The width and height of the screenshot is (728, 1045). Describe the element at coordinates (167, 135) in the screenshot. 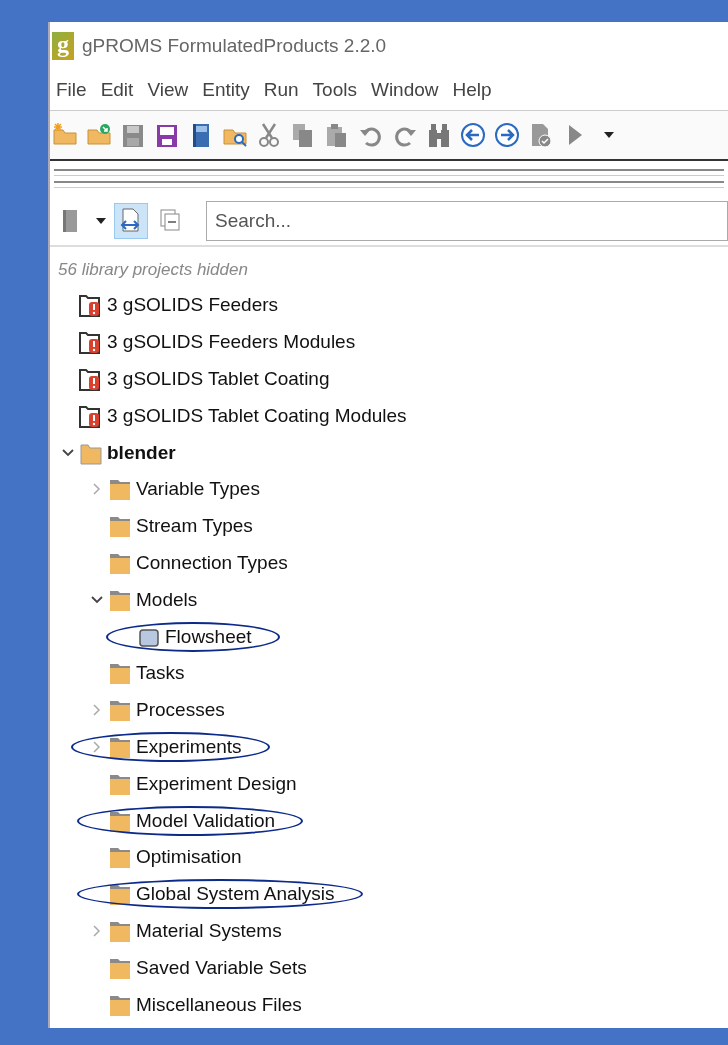

I see `save-all-icon` at that location.